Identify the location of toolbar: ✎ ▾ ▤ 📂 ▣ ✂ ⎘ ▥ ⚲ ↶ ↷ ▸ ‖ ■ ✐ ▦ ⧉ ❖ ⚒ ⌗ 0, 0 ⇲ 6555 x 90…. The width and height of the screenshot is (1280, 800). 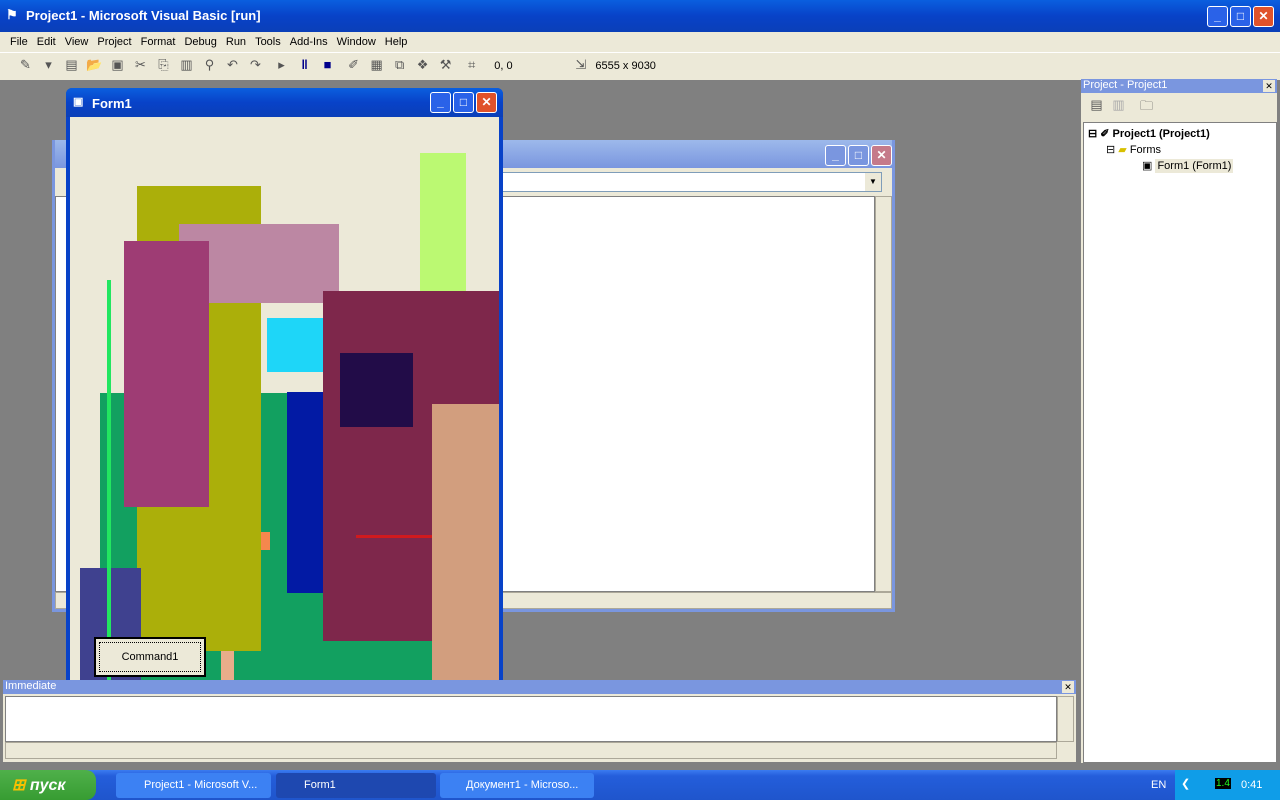
(640, 66).